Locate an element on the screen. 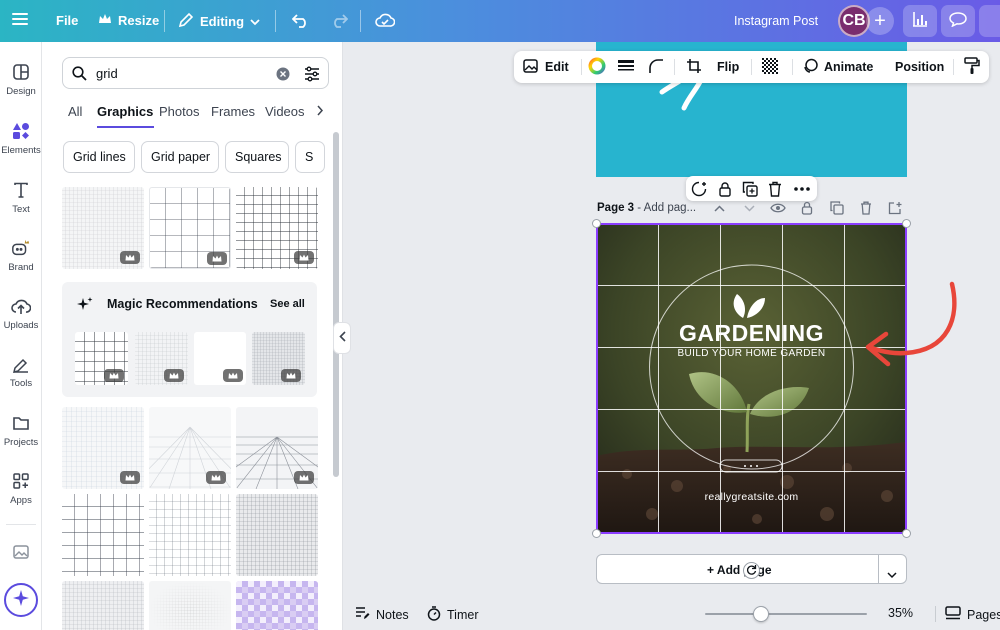 The height and width of the screenshot is (630, 1000). rail-item-projects: Projects is located at coordinates (21, 430).